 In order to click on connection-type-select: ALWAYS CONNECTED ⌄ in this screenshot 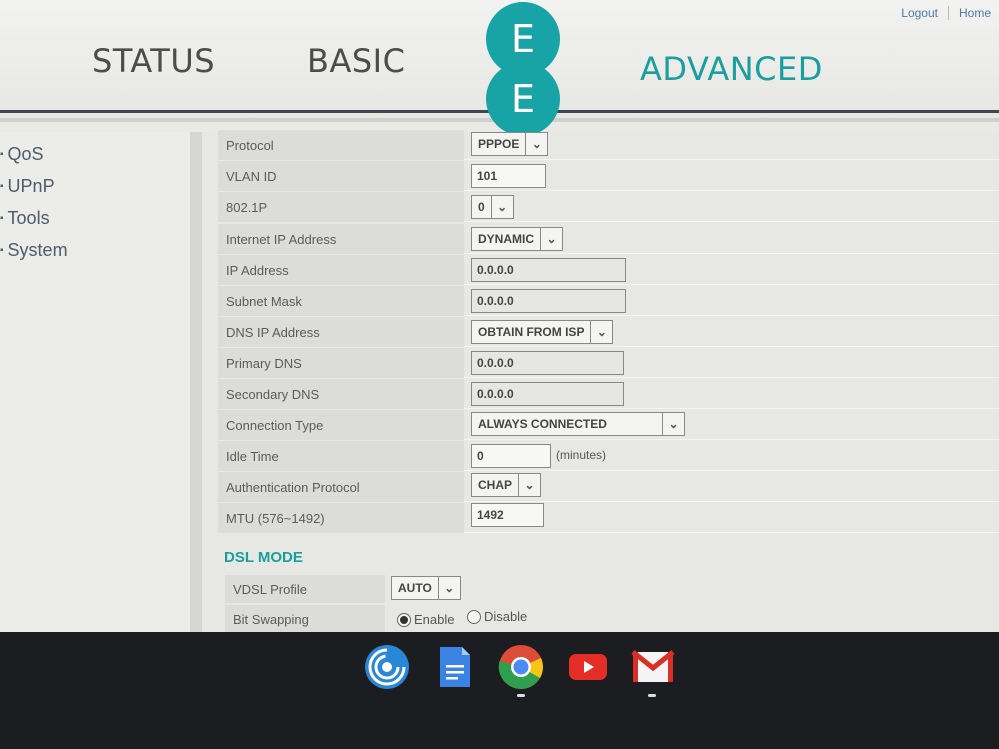, I will do `click(578, 424)`.